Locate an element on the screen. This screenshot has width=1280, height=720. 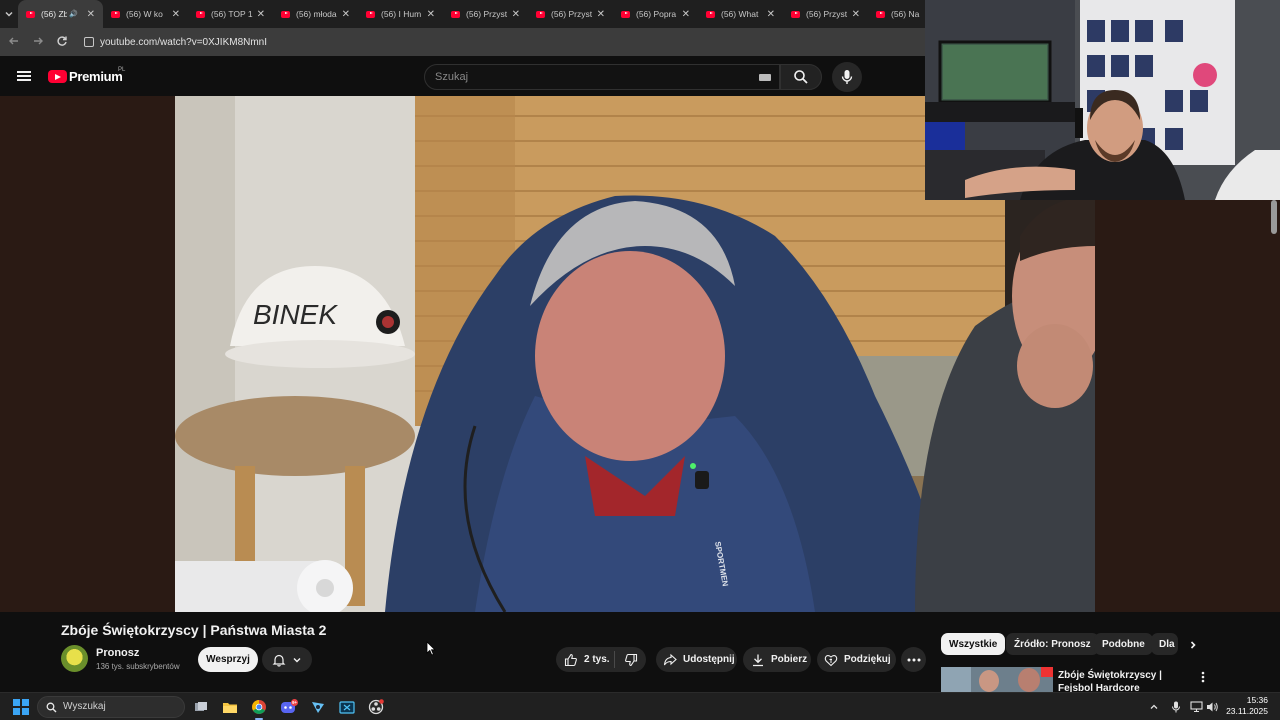
download-button: Pobierz is located at coordinates (777, 659).